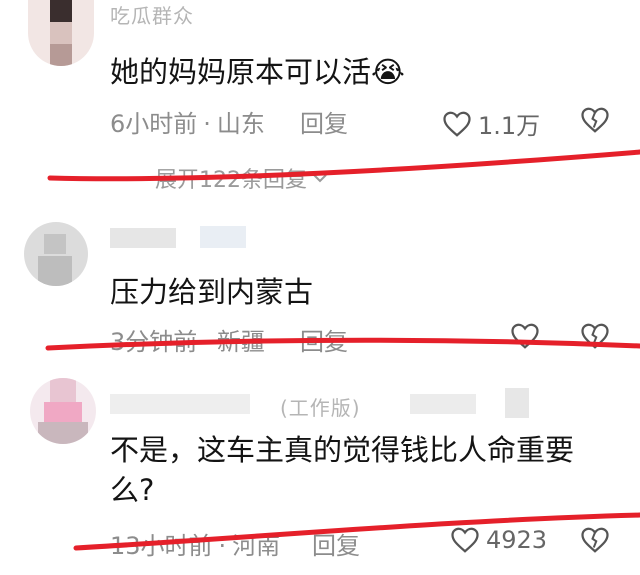  What do you see at coordinates (342, 450) in the screenshot?
I see `comment-text-line: 不是，这车主真的觉得钱比人命重要` at bounding box center [342, 450].